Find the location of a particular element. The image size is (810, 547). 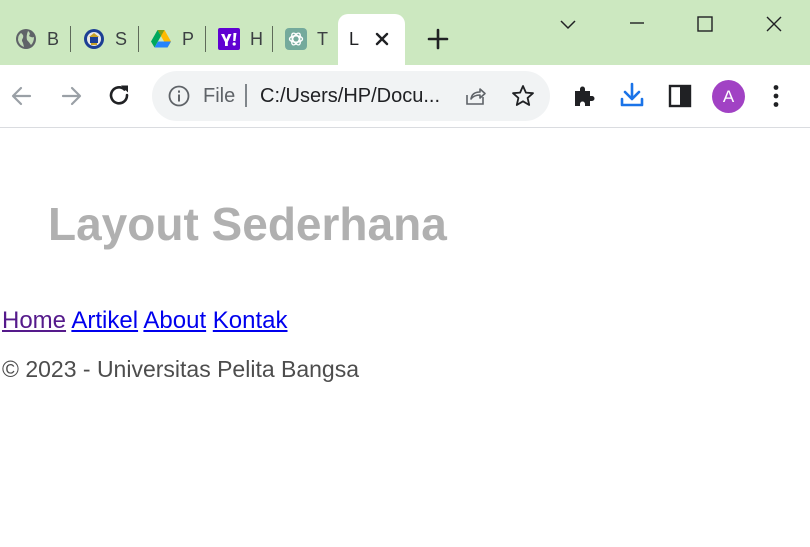

yahoo-icon is located at coordinates (229, 39).